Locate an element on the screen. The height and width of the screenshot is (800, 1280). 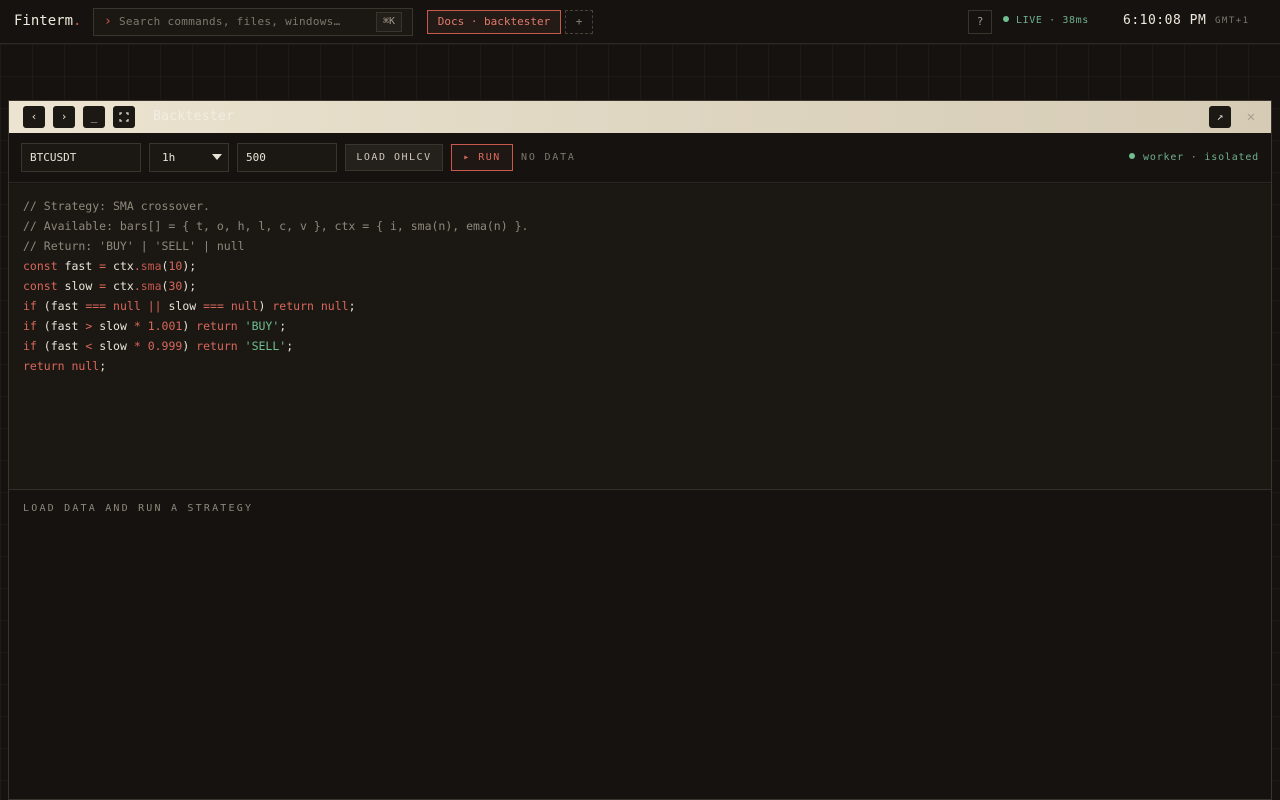
code-line: const fast = ctx.sma(10); is located at coordinates (110, 266).